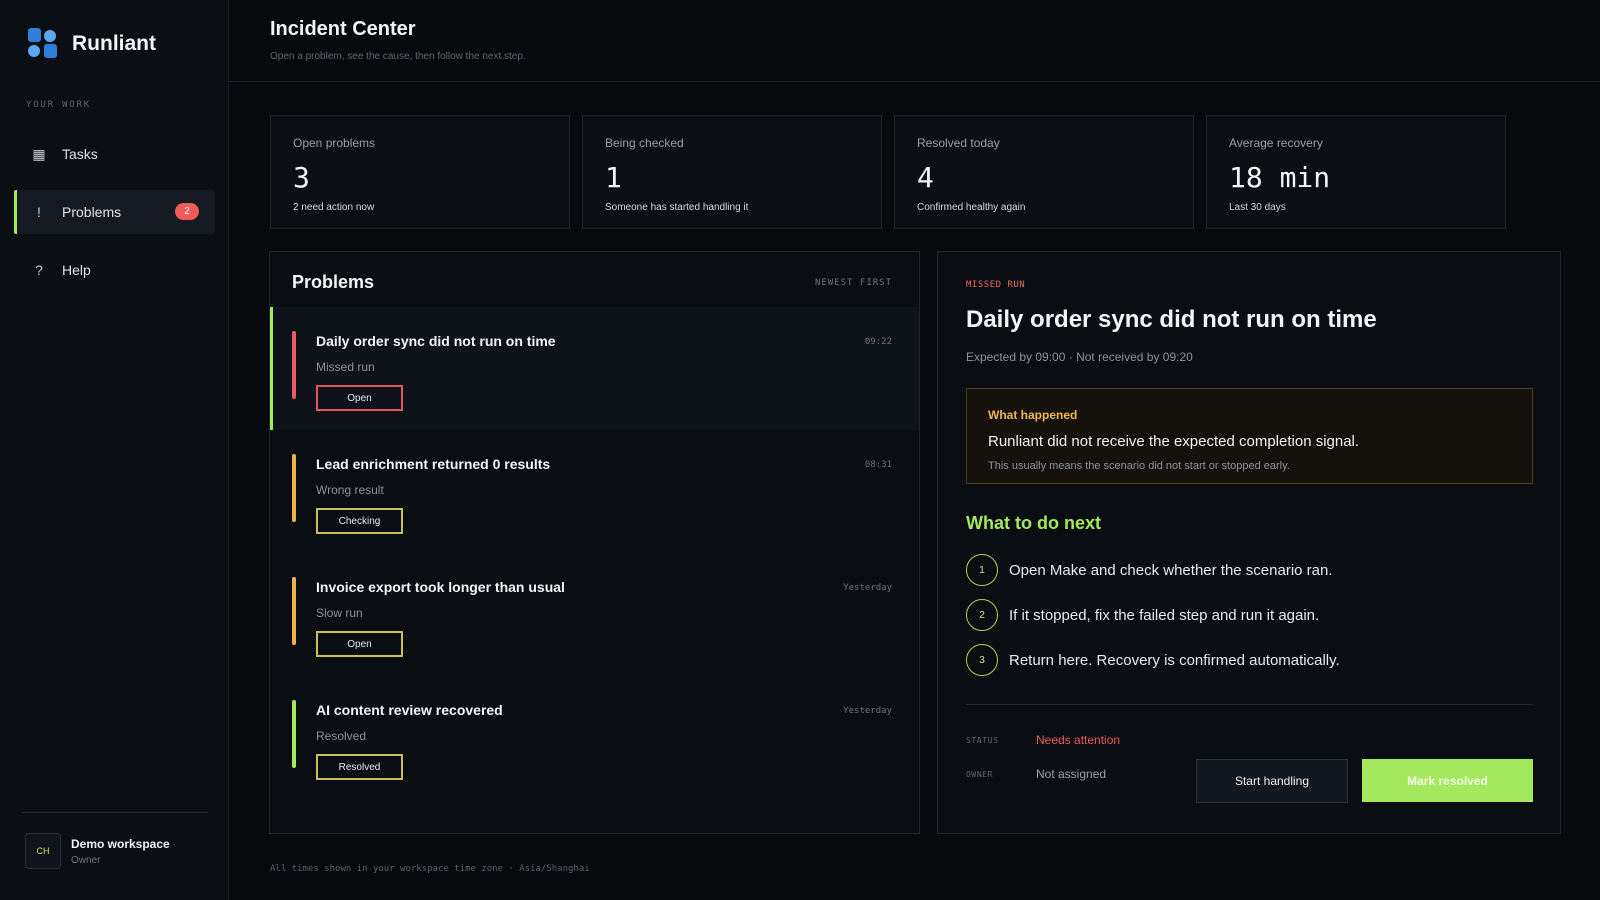 This screenshot has width=1600, height=900. Describe the element at coordinates (334, 143) in the screenshot. I see `stat-label: Open problems` at that location.